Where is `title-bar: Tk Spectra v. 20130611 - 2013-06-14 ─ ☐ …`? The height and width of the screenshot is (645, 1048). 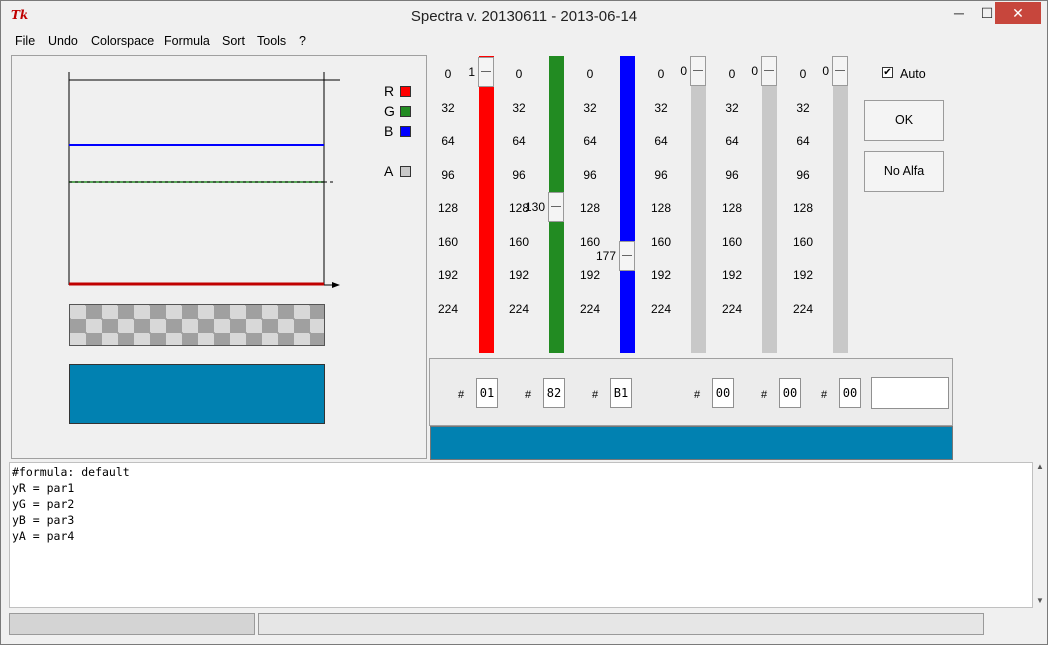 title-bar: Tk Spectra v. 20130611 - 2013-06-14 ─ ☐ … is located at coordinates (524, 16).